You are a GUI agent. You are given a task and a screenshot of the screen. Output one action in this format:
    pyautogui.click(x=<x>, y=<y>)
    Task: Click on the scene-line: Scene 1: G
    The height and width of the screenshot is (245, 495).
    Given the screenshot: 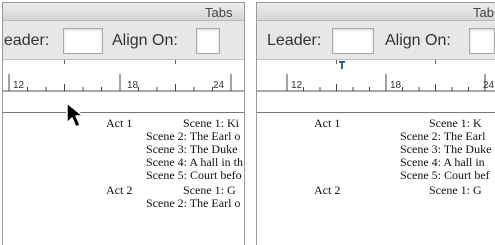 What is the action you would take?
    pyautogui.click(x=455, y=190)
    